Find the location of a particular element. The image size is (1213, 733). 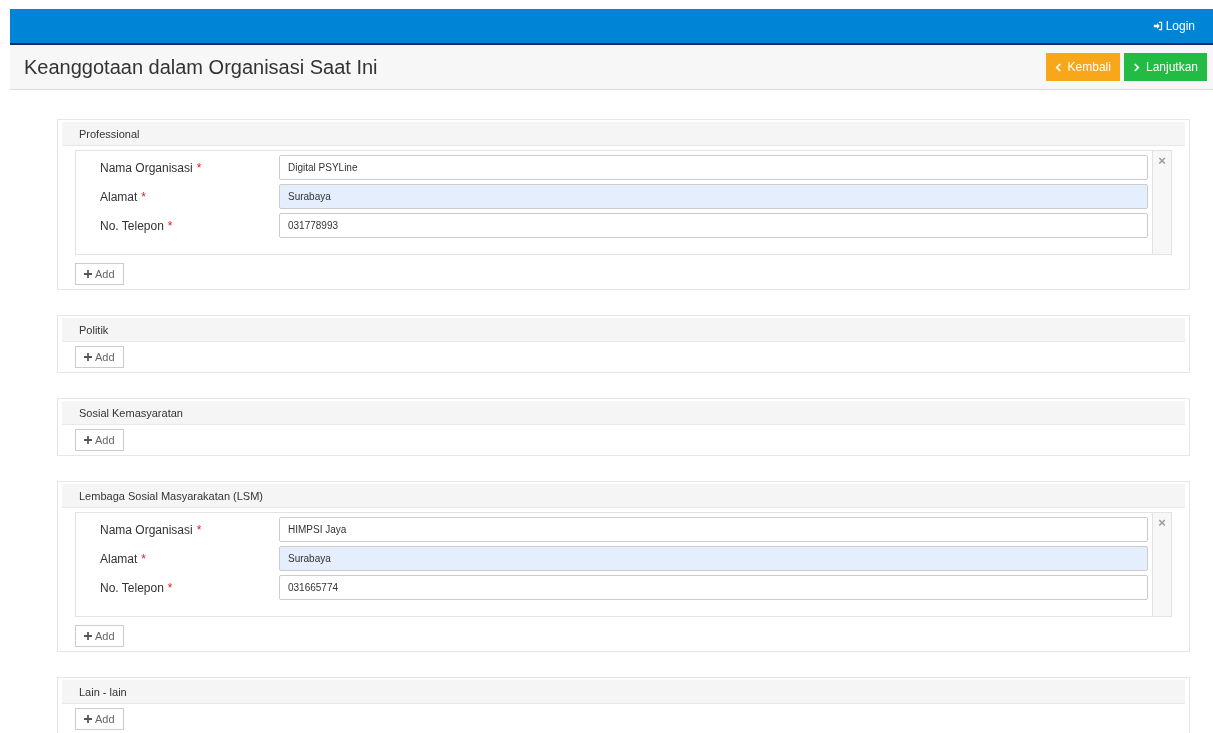

chevron-left-icon is located at coordinates (1058, 67).